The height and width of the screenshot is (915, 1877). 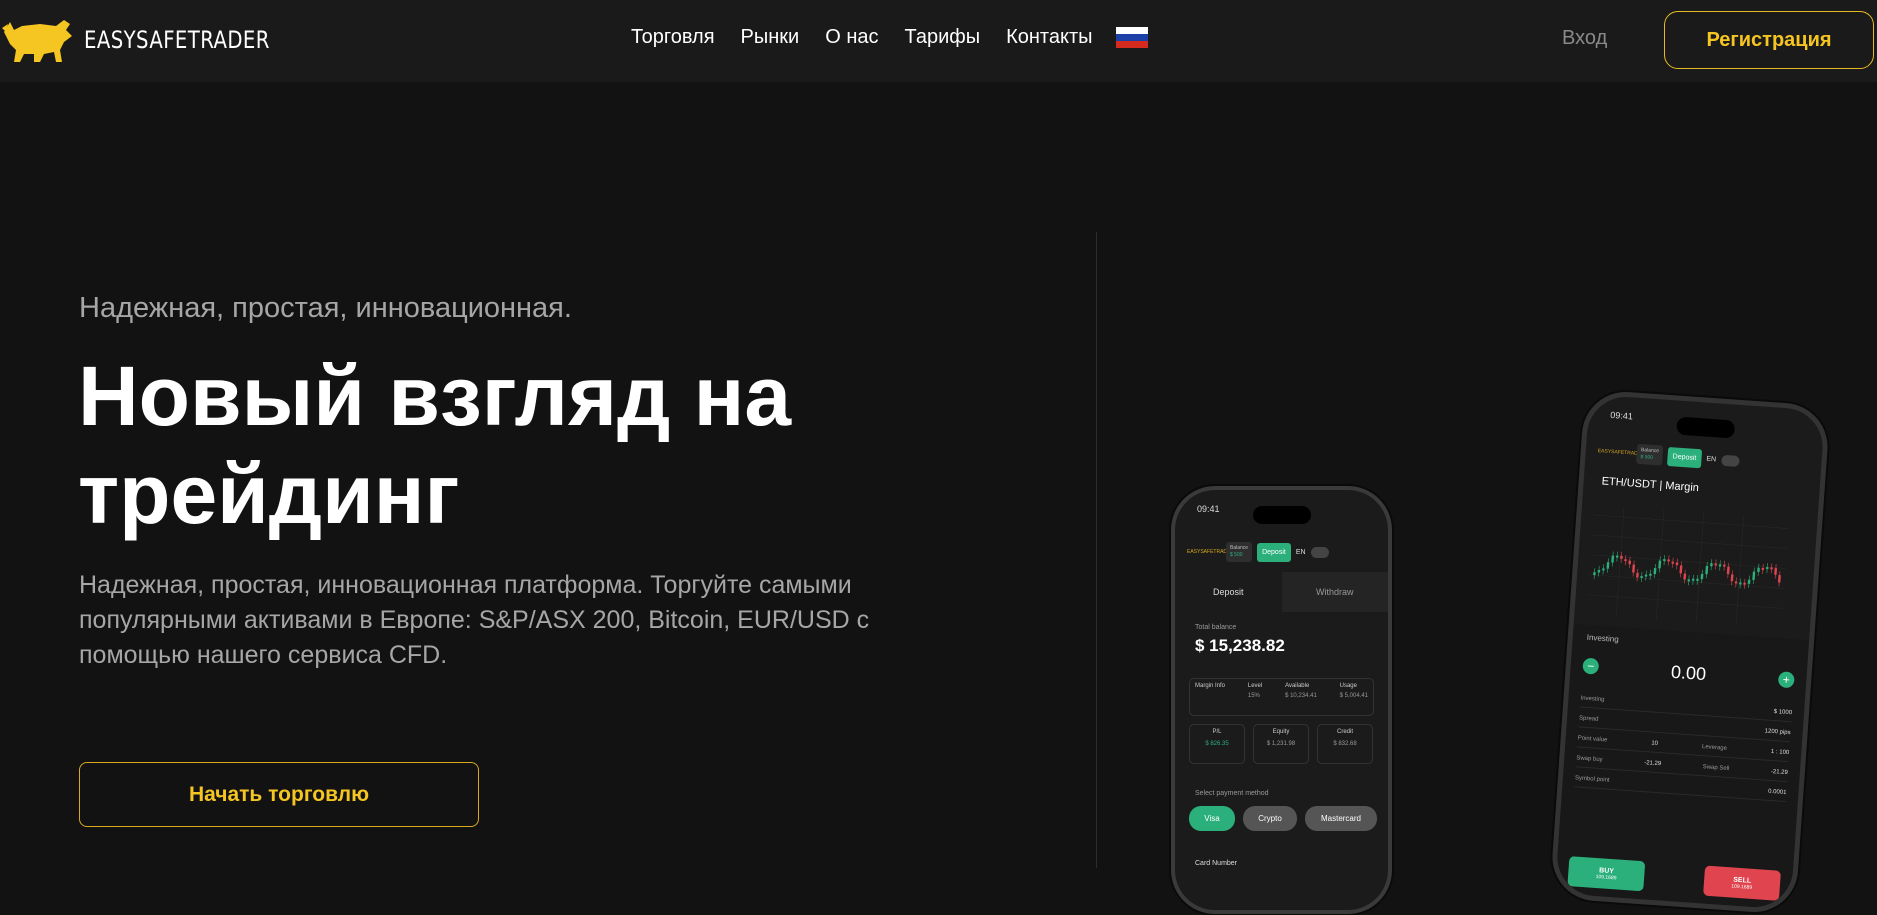 What do you see at coordinates (279, 794) in the screenshot?
I see `start-trading-button: Начать торговлю` at bounding box center [279, 794].